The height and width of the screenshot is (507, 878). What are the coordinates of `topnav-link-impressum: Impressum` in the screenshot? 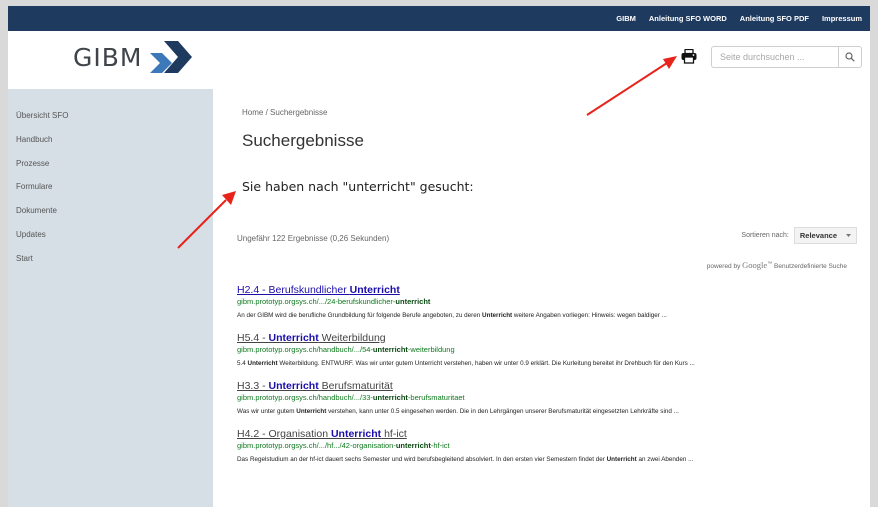 It's located at (842, 18).